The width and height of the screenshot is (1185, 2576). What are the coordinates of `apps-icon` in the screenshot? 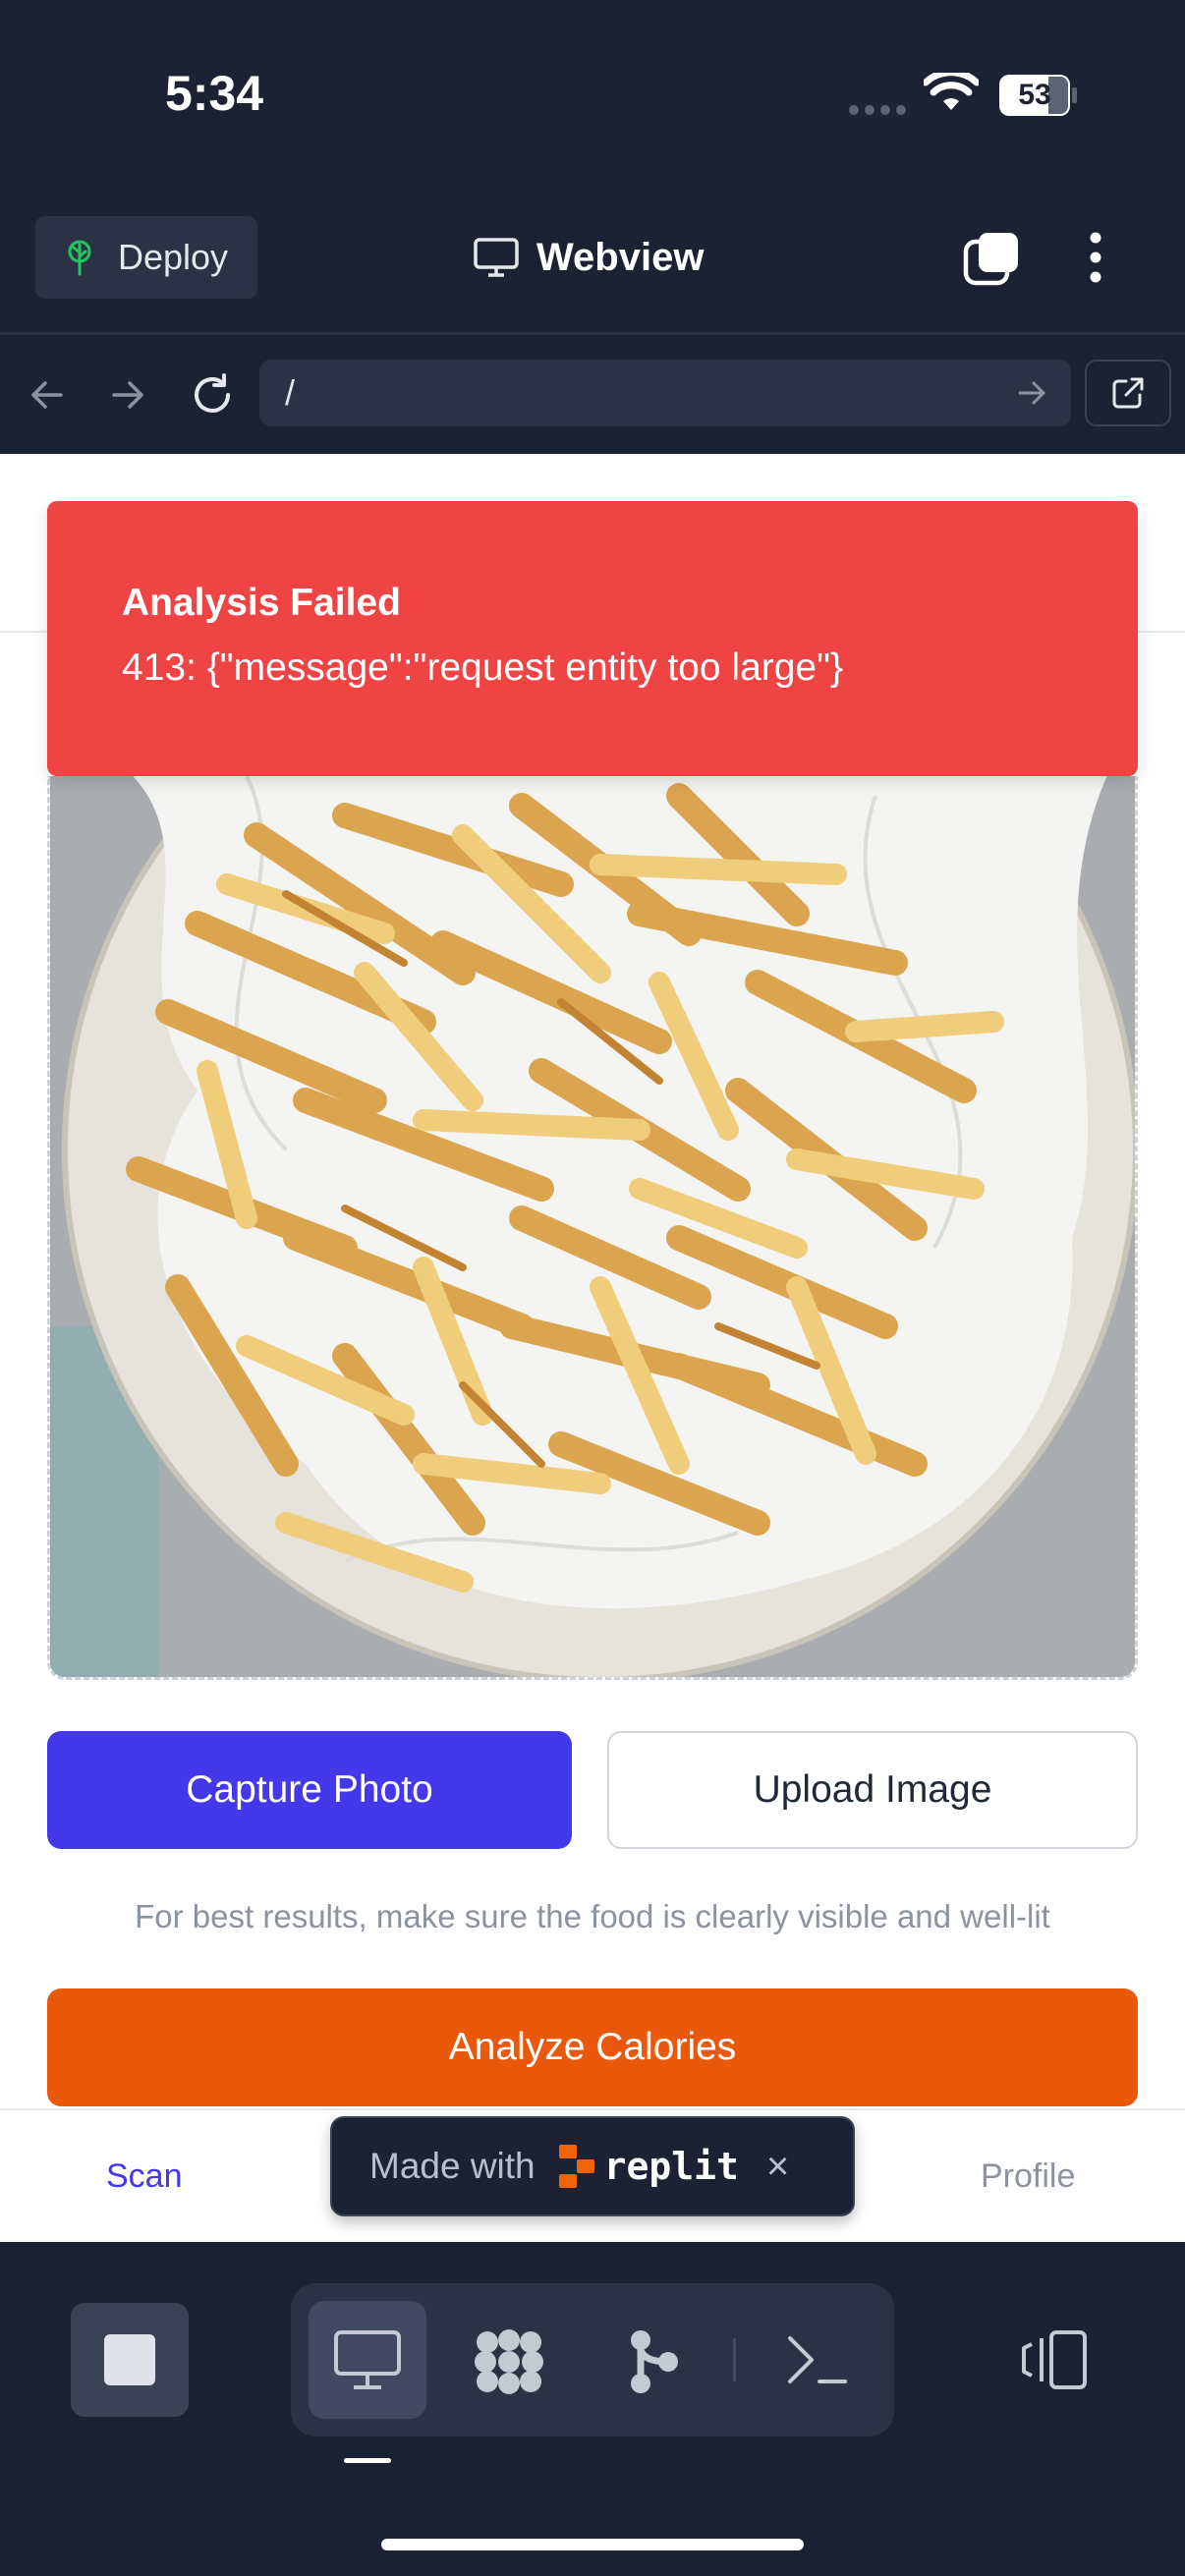 It's located at (509, 2361).